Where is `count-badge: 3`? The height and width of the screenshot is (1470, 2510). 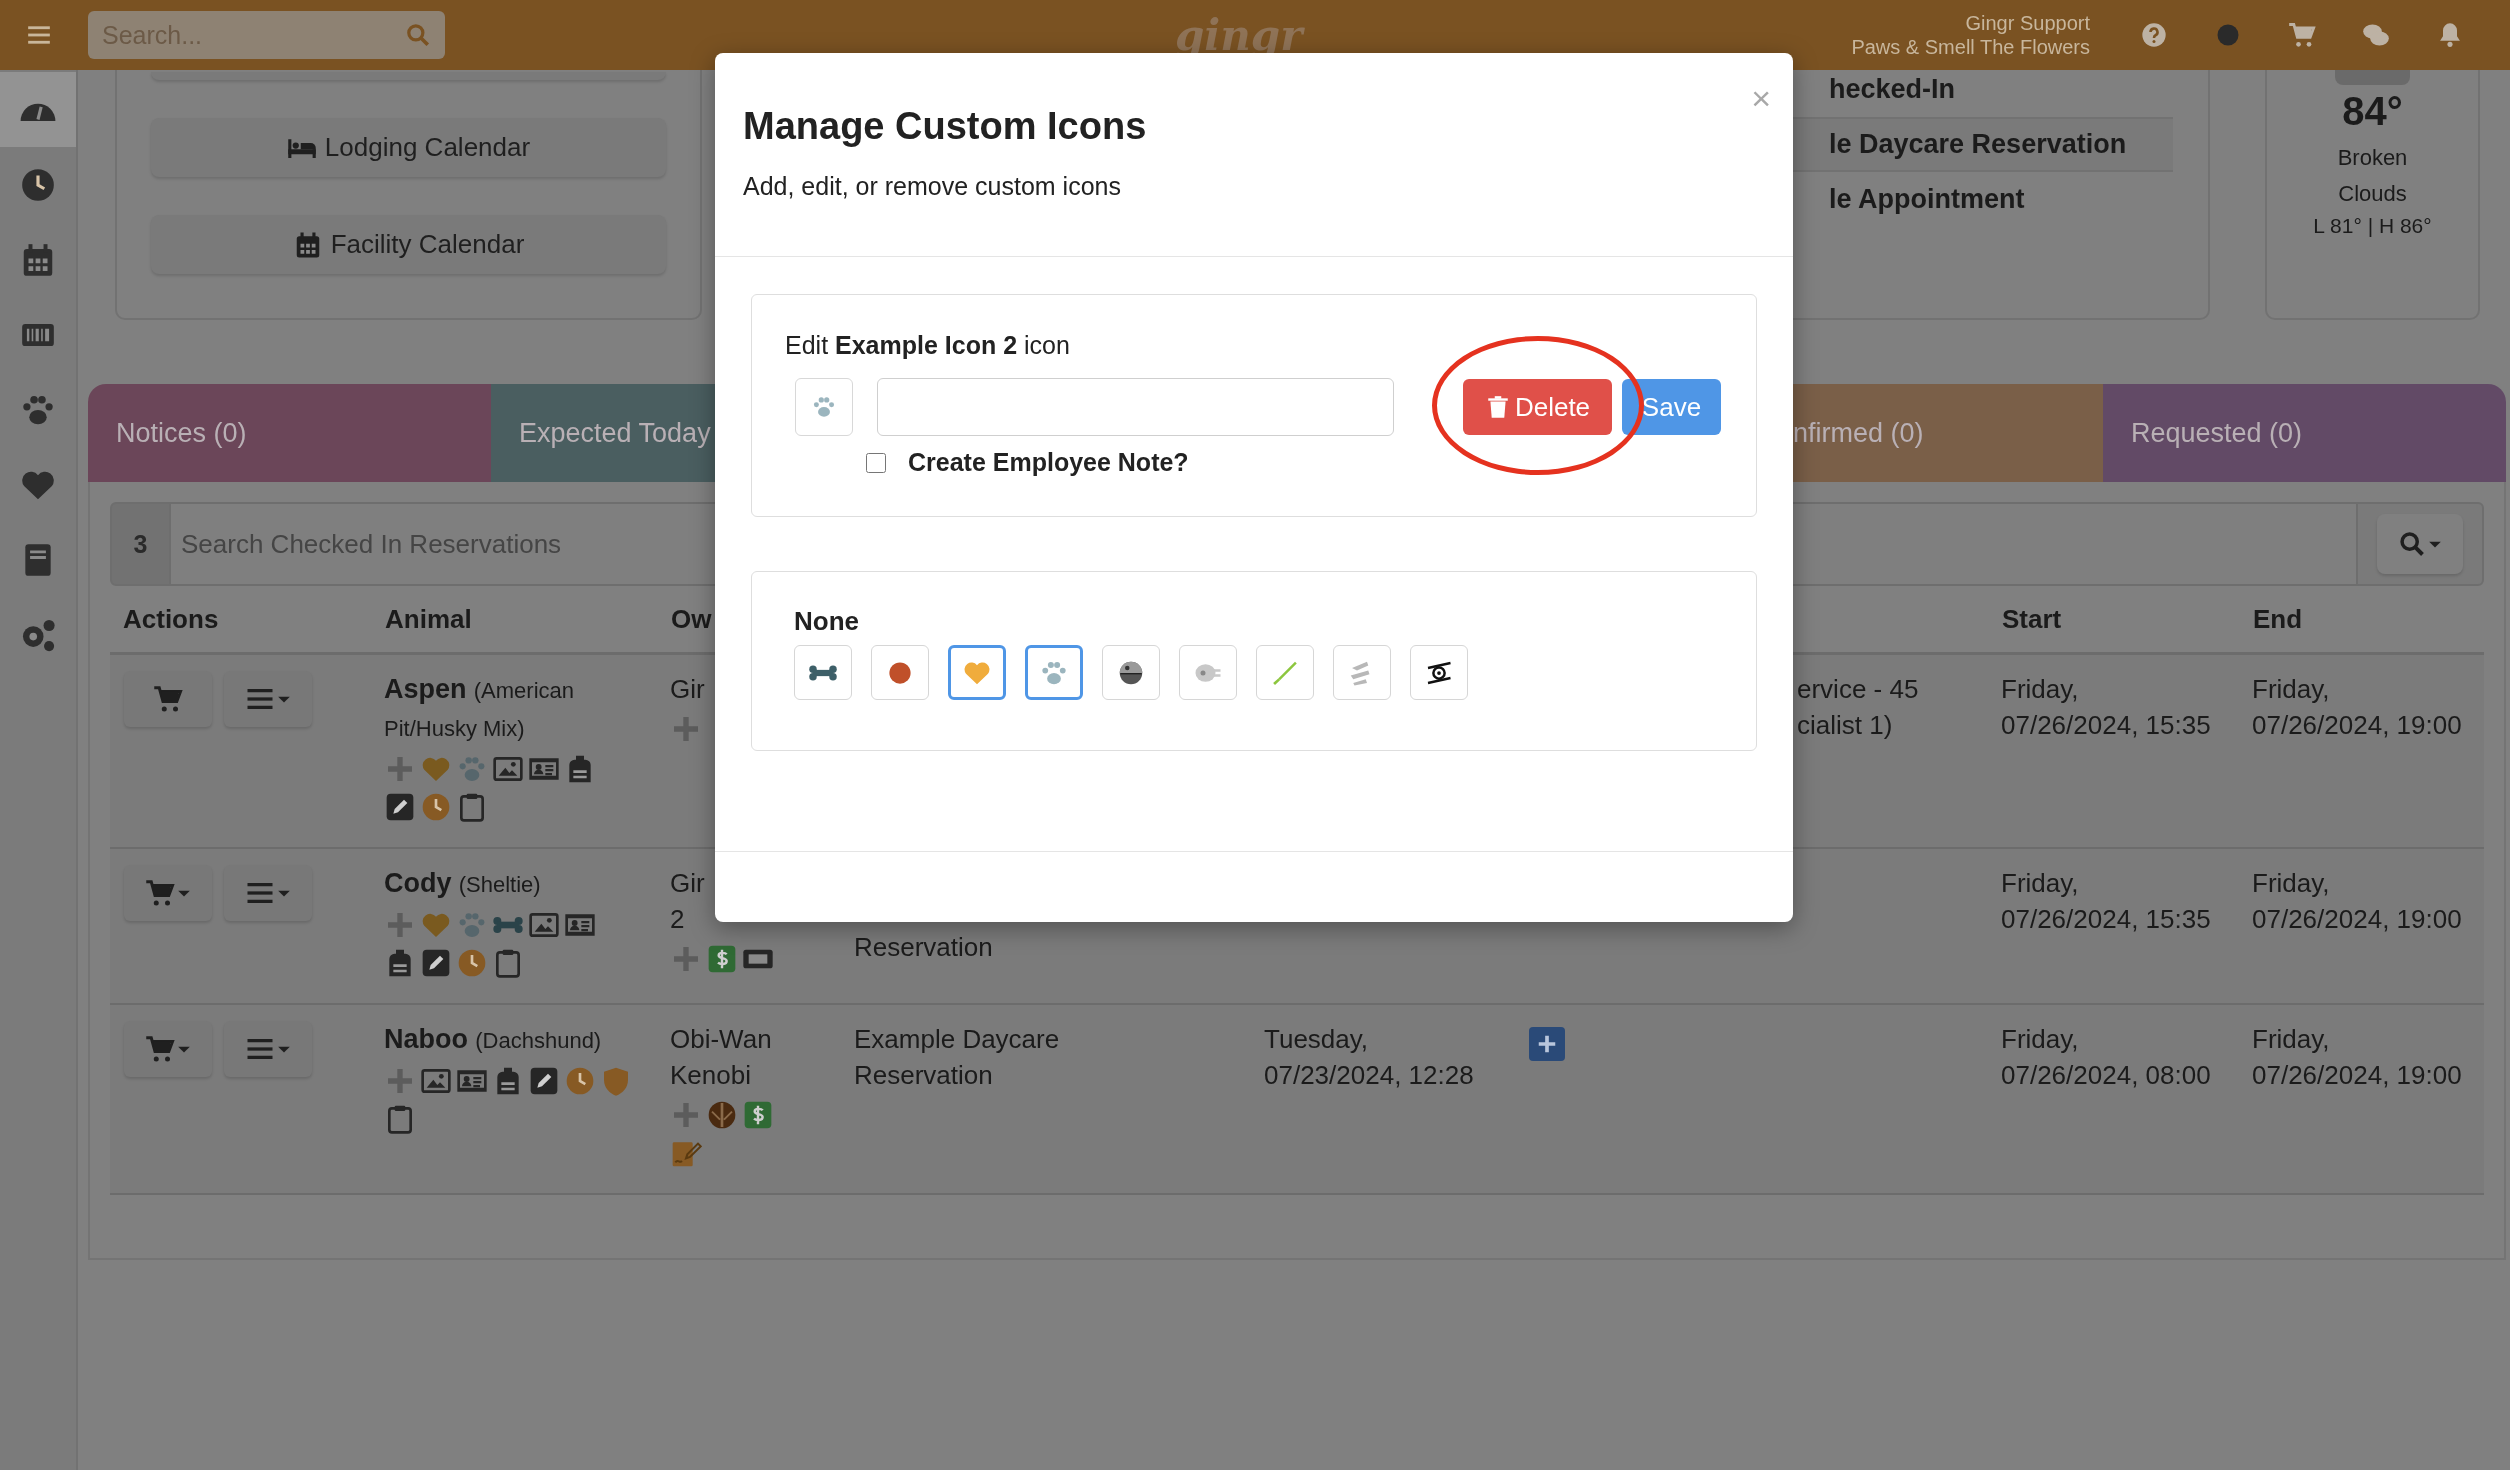
count-badge: 3 is located at coordinates (140, 544).